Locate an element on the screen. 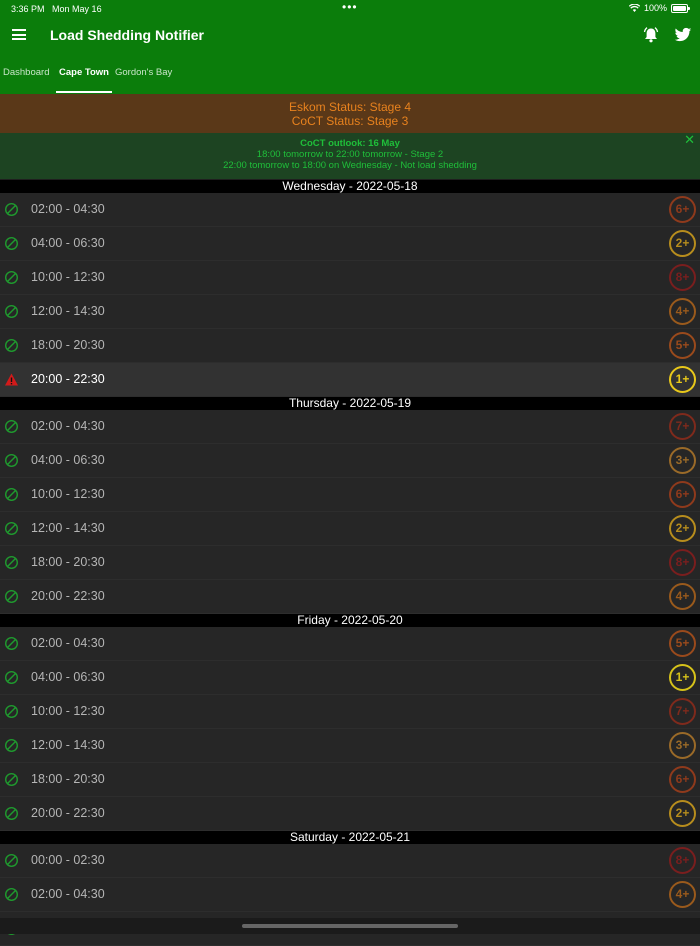  schedule-slot-row: 04:00 - 06:30 3+ is located at coordinates (350, 461).